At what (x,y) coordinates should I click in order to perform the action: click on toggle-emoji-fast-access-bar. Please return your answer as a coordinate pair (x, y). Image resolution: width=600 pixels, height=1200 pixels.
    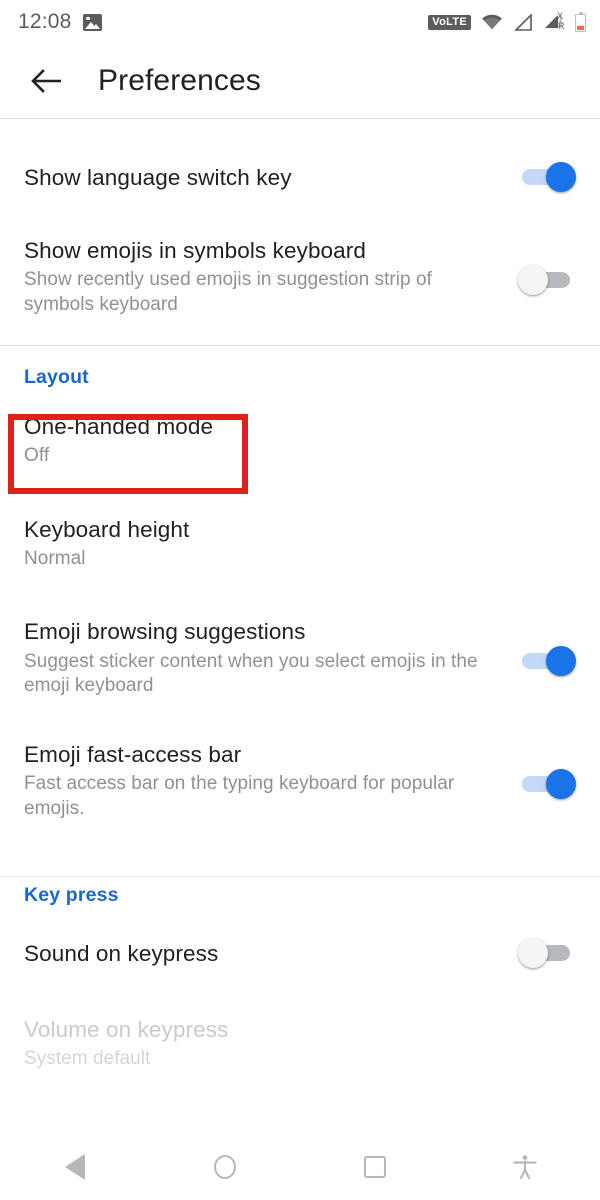
    Looking at the image, I should click on (547, 784).